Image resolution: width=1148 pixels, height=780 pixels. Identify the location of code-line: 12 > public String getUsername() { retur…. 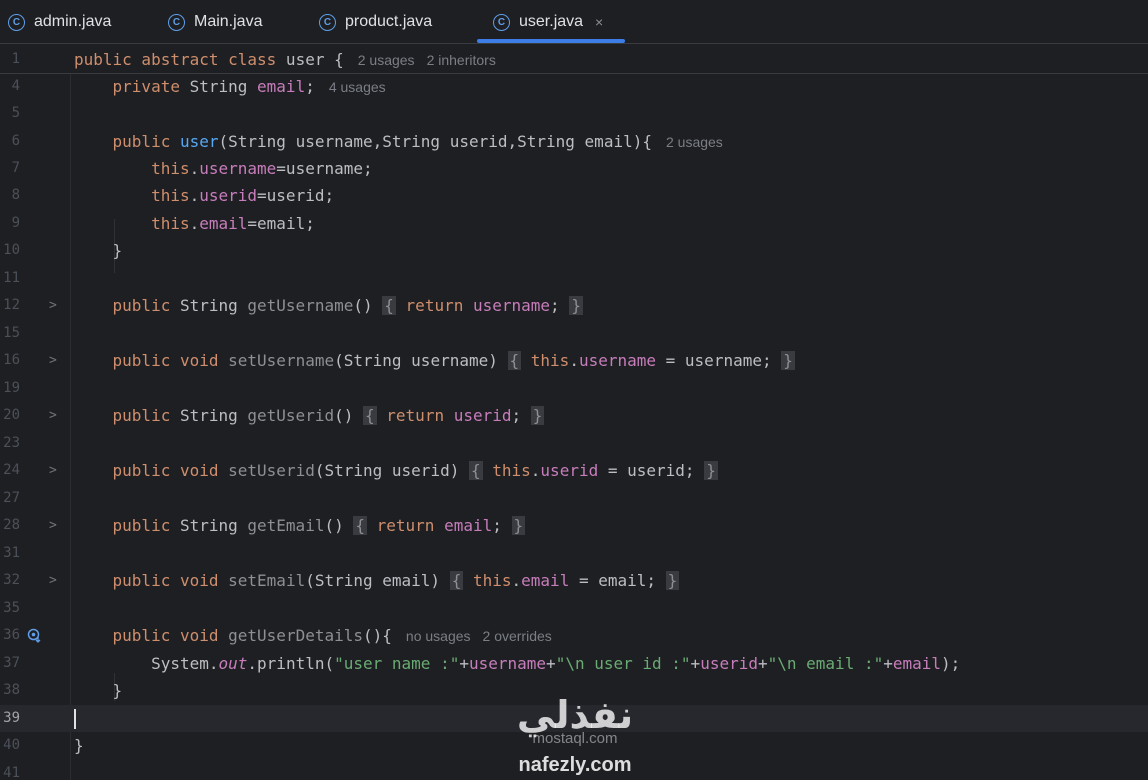
(574, 305).